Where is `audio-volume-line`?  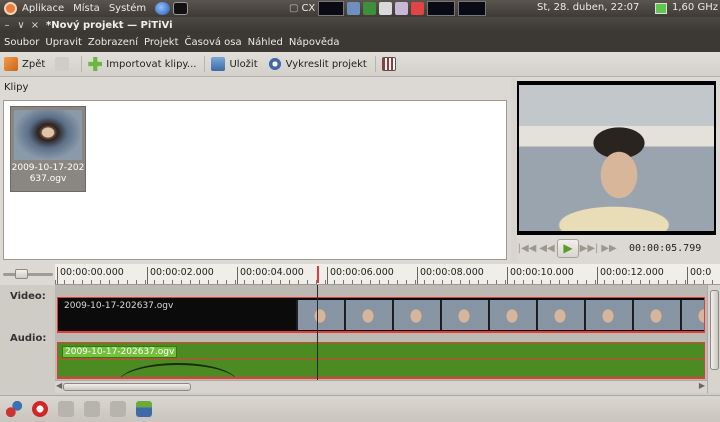 audio-volume-line is located at coordinates (381, 359).